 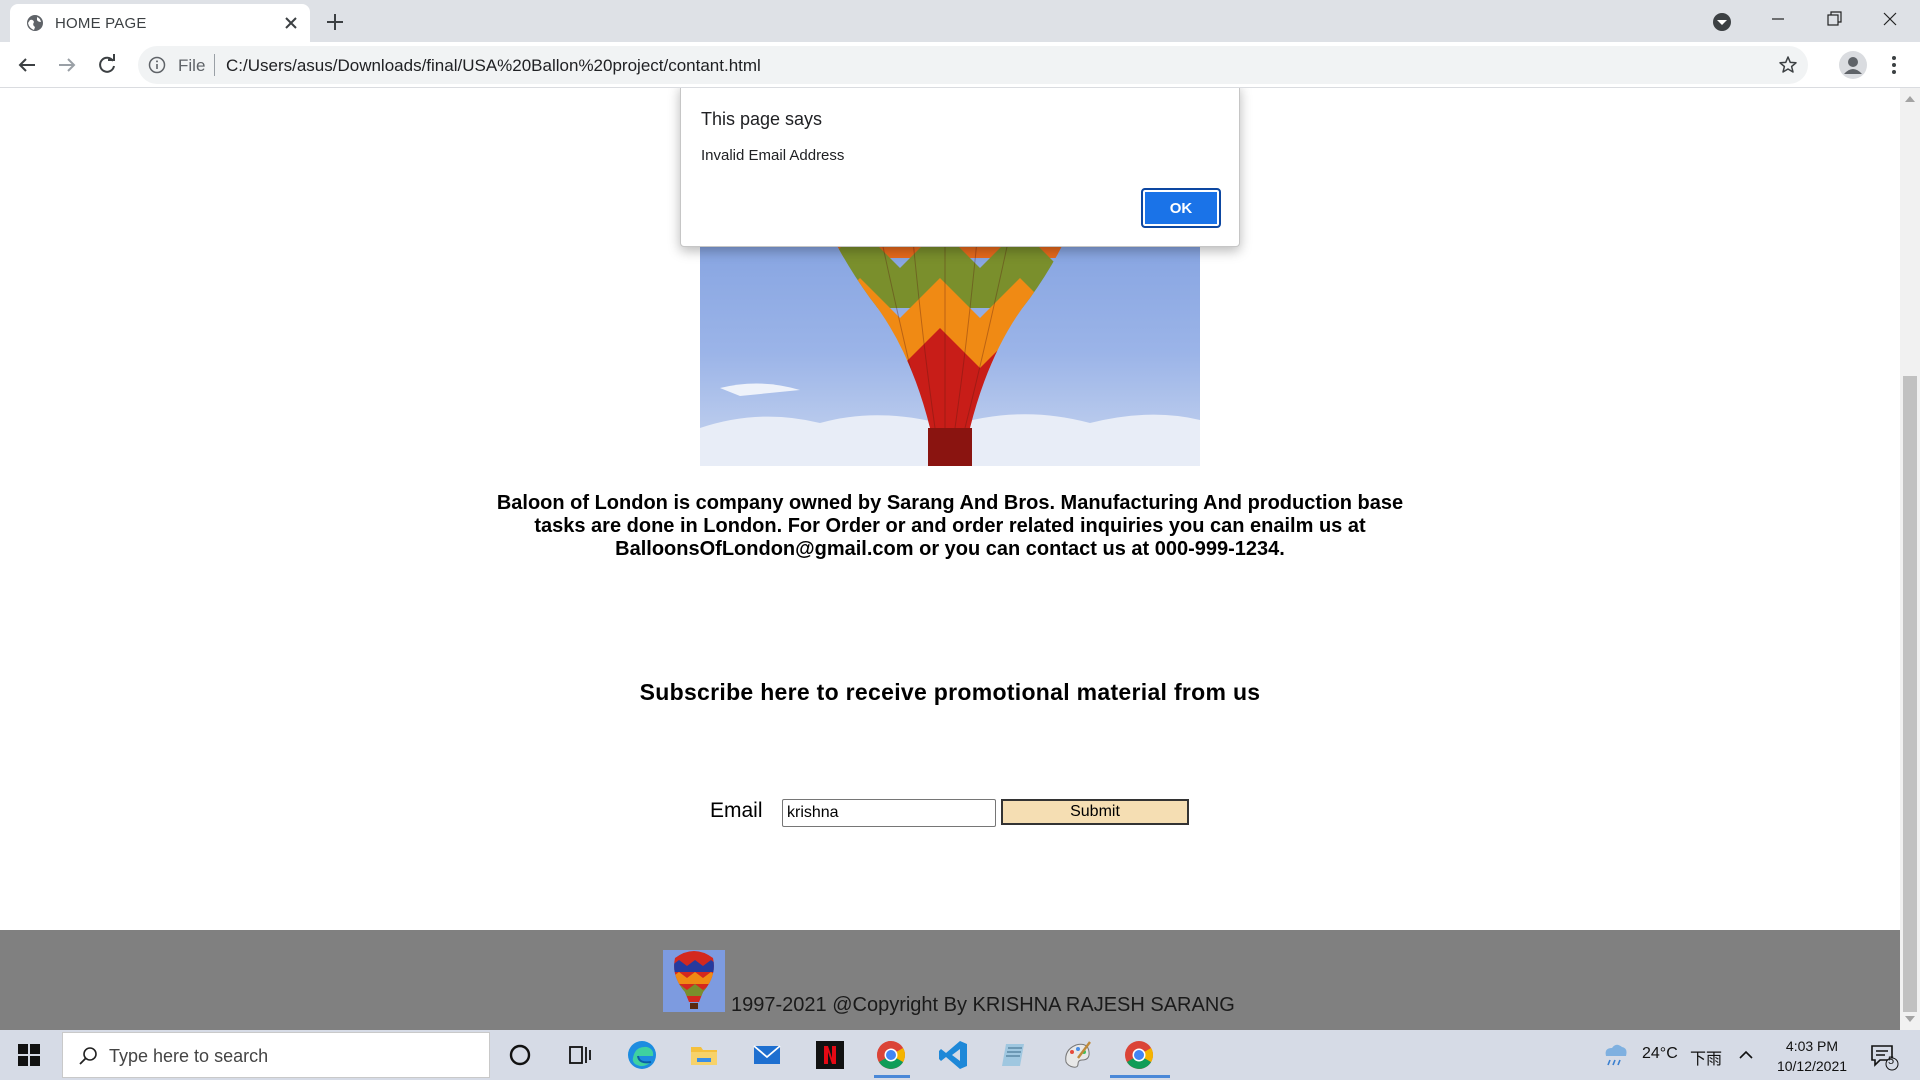 I want to click on mail-icon, so click(x=767, y=1055).